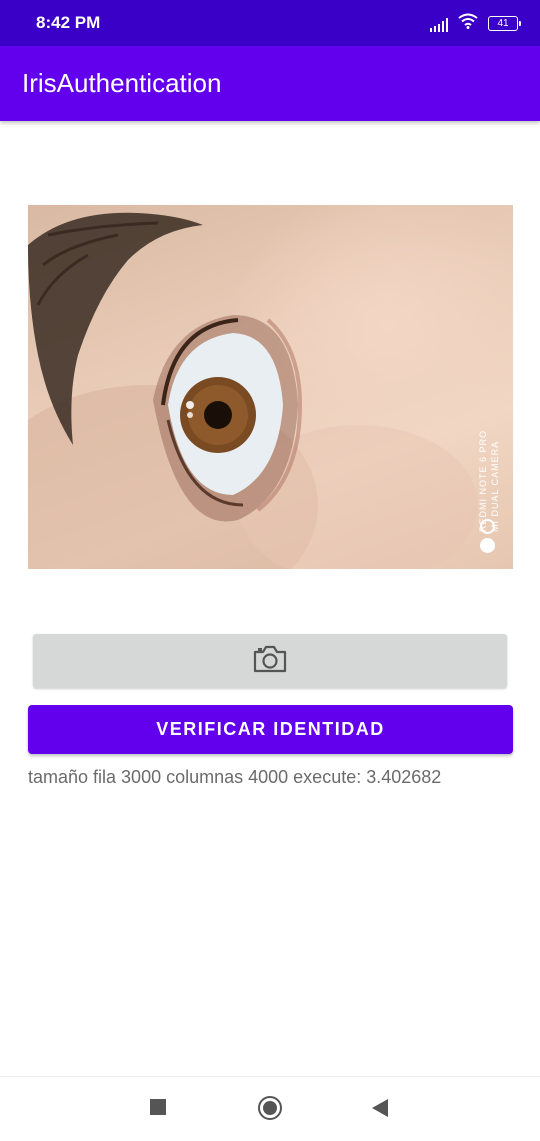 This screenshot has height=1141, width=540. I want to click on watermark-line-1: REDMI NOTE 6 PRO, so click(483, 481).